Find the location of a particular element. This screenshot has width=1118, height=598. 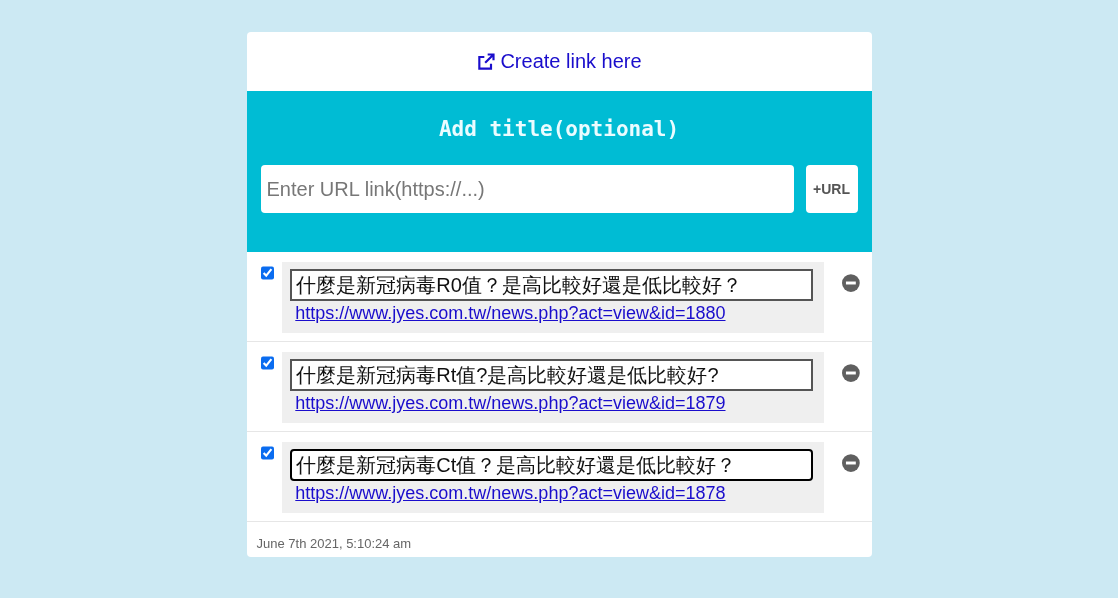

item-url-link: https://www.jyes.com.tw/news.php?act=view&id=1879 is located at coordinates (559, 403).